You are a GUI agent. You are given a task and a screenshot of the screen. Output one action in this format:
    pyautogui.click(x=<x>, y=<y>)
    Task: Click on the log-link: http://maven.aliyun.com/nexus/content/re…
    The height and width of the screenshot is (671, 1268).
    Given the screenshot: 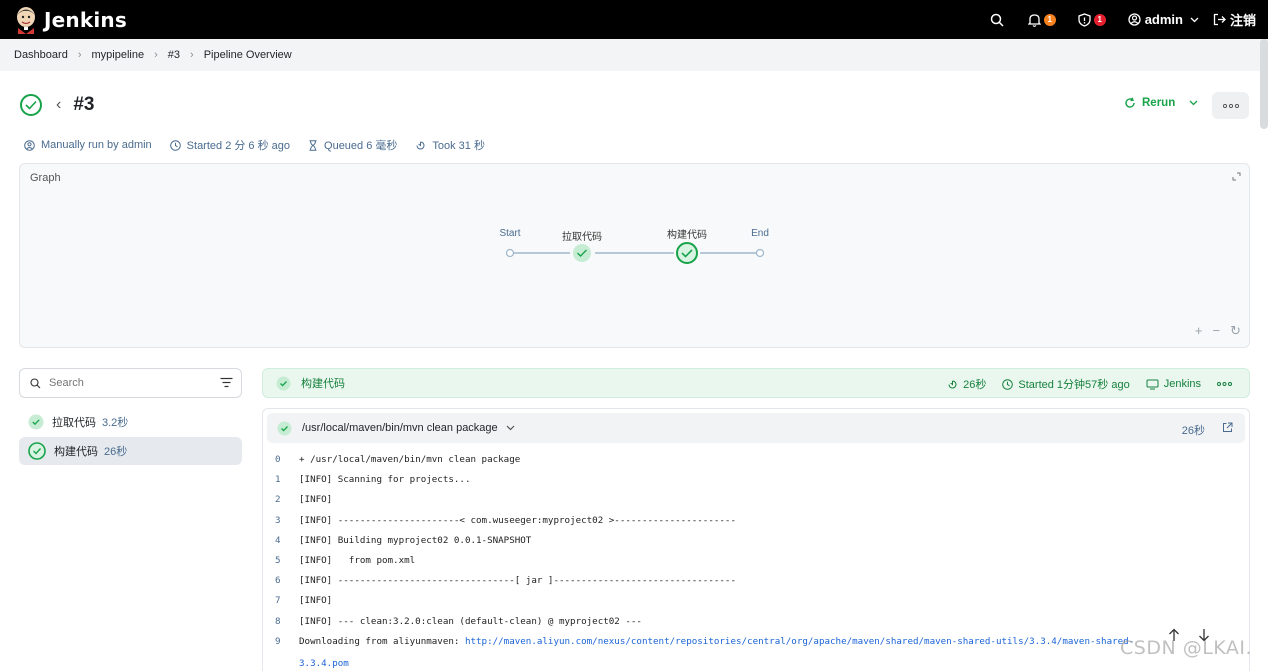 What is the action you would take?
    pyautogui.click(x=799, y=641)
    